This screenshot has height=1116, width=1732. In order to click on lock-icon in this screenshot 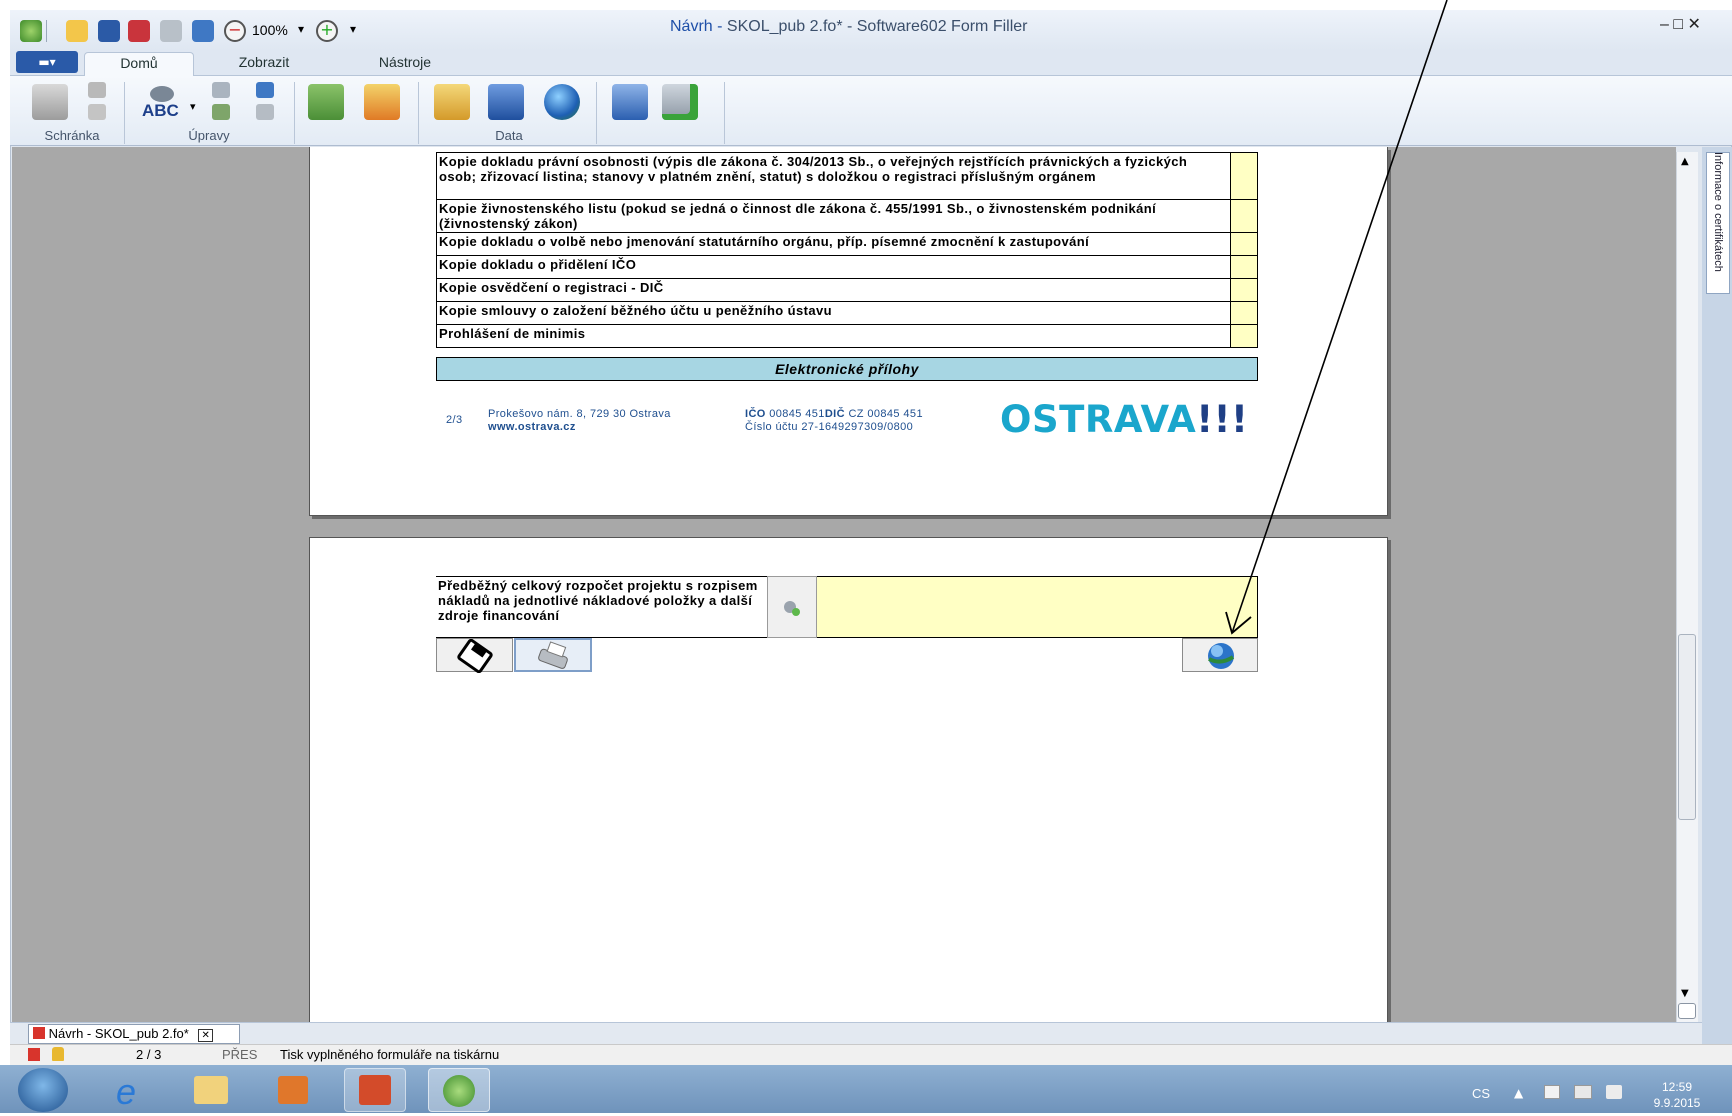, I will do `click(58, 1054)`.